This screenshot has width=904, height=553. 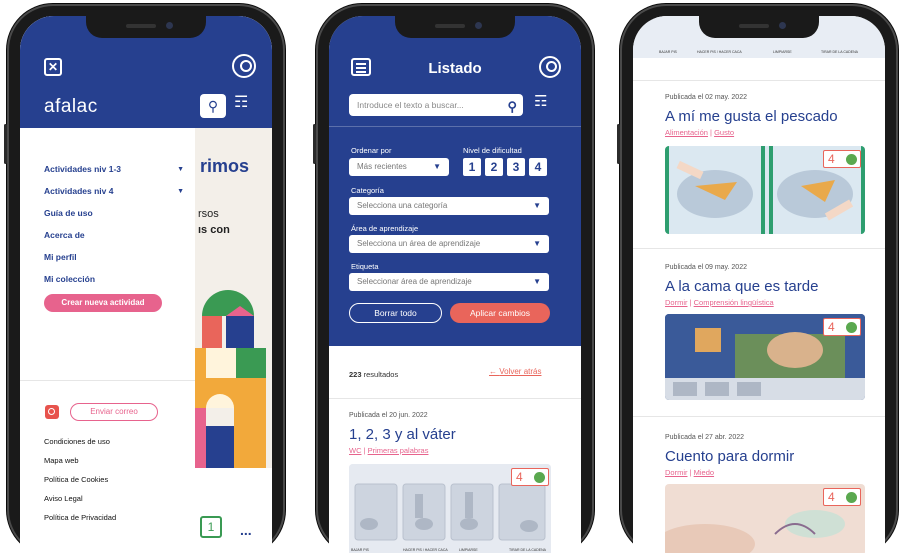 I want to click on tag-link: Miedo, so click(x=704, y=472).